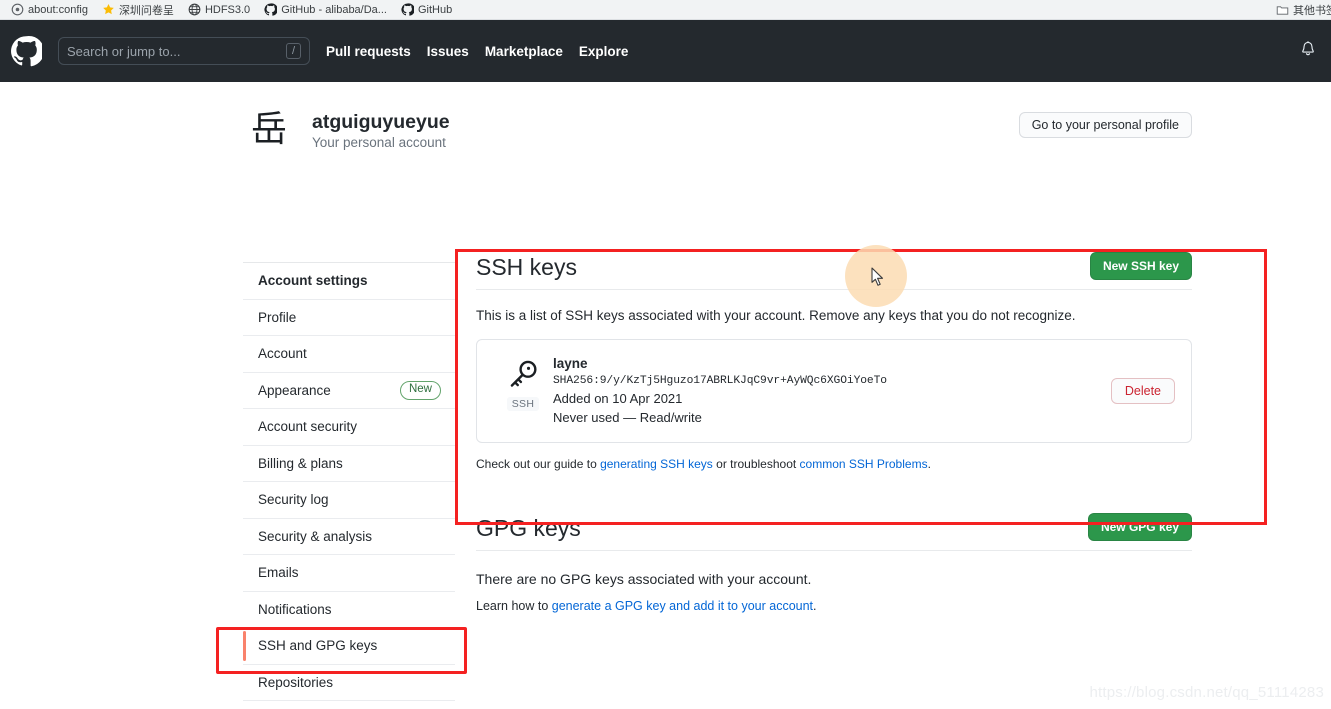 The width and height of the screenshot is (1331, 709). What do you see at coordinates (756, 464) in the screenshot?
I see `footnote-middle: or troubleshoot` at bounding box center [756, 464].